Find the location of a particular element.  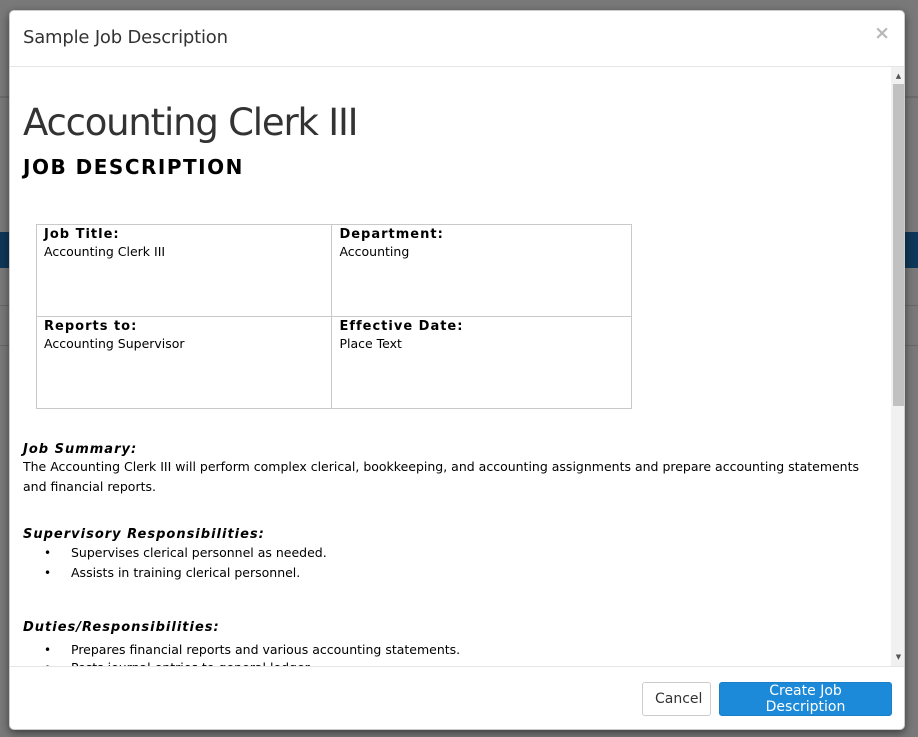

scrollbar-thumb is located at coordinates (898, 245).